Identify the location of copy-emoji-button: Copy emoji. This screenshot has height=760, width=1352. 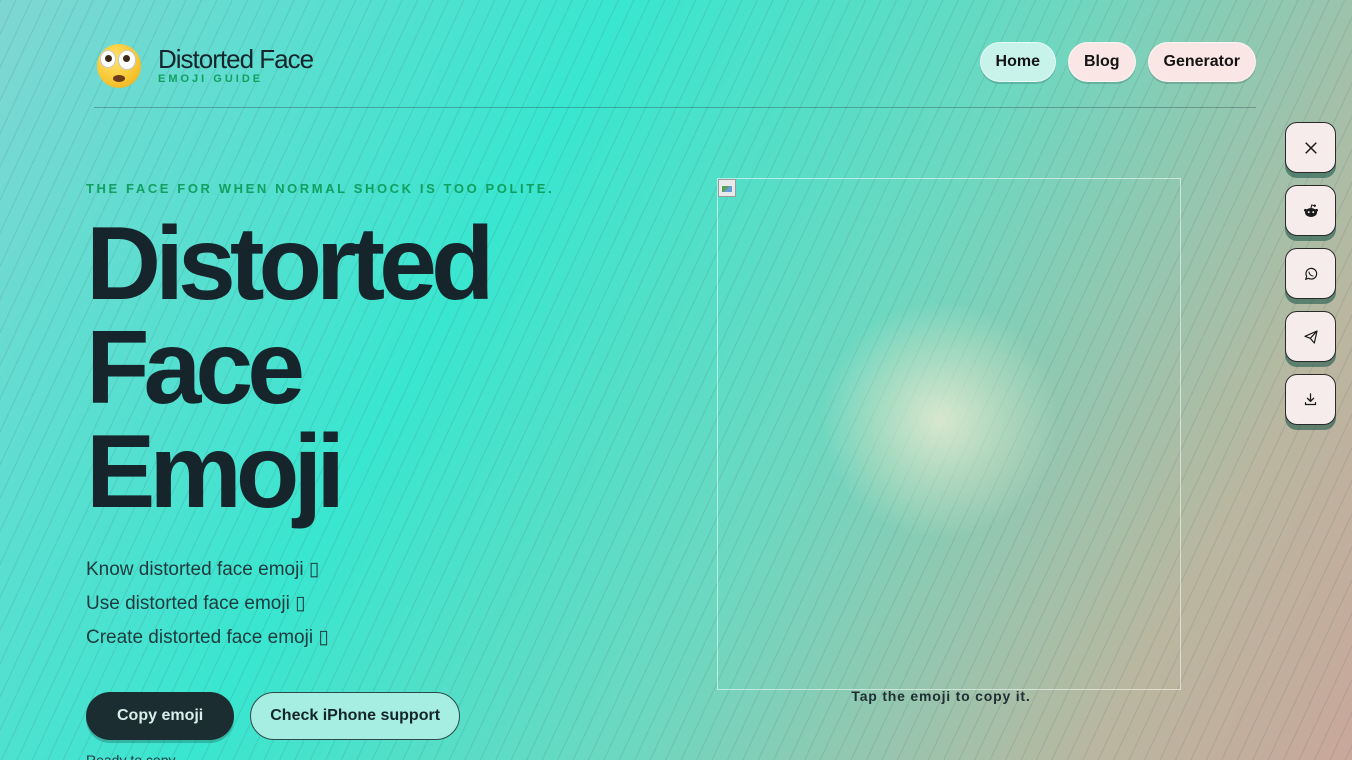
(160, 716).